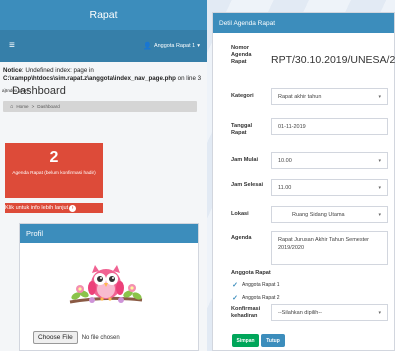 Image resolution: width=395 pixels, height=351 pixels. What do you see at coordinates (245, 160) in the screenshot?
I see `jam-mulai-label: Jam Mulai` at bounding box center [245, 160].